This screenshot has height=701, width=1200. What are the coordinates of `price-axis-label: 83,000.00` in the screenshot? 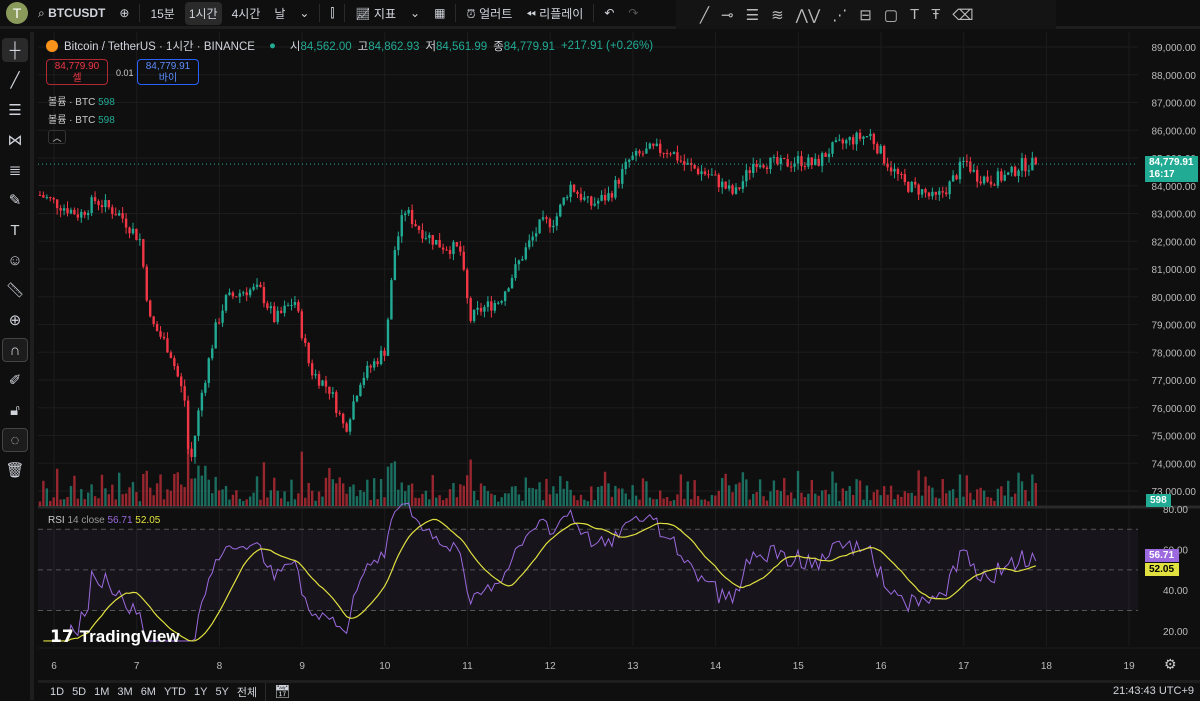 It's located at (1174, 215).